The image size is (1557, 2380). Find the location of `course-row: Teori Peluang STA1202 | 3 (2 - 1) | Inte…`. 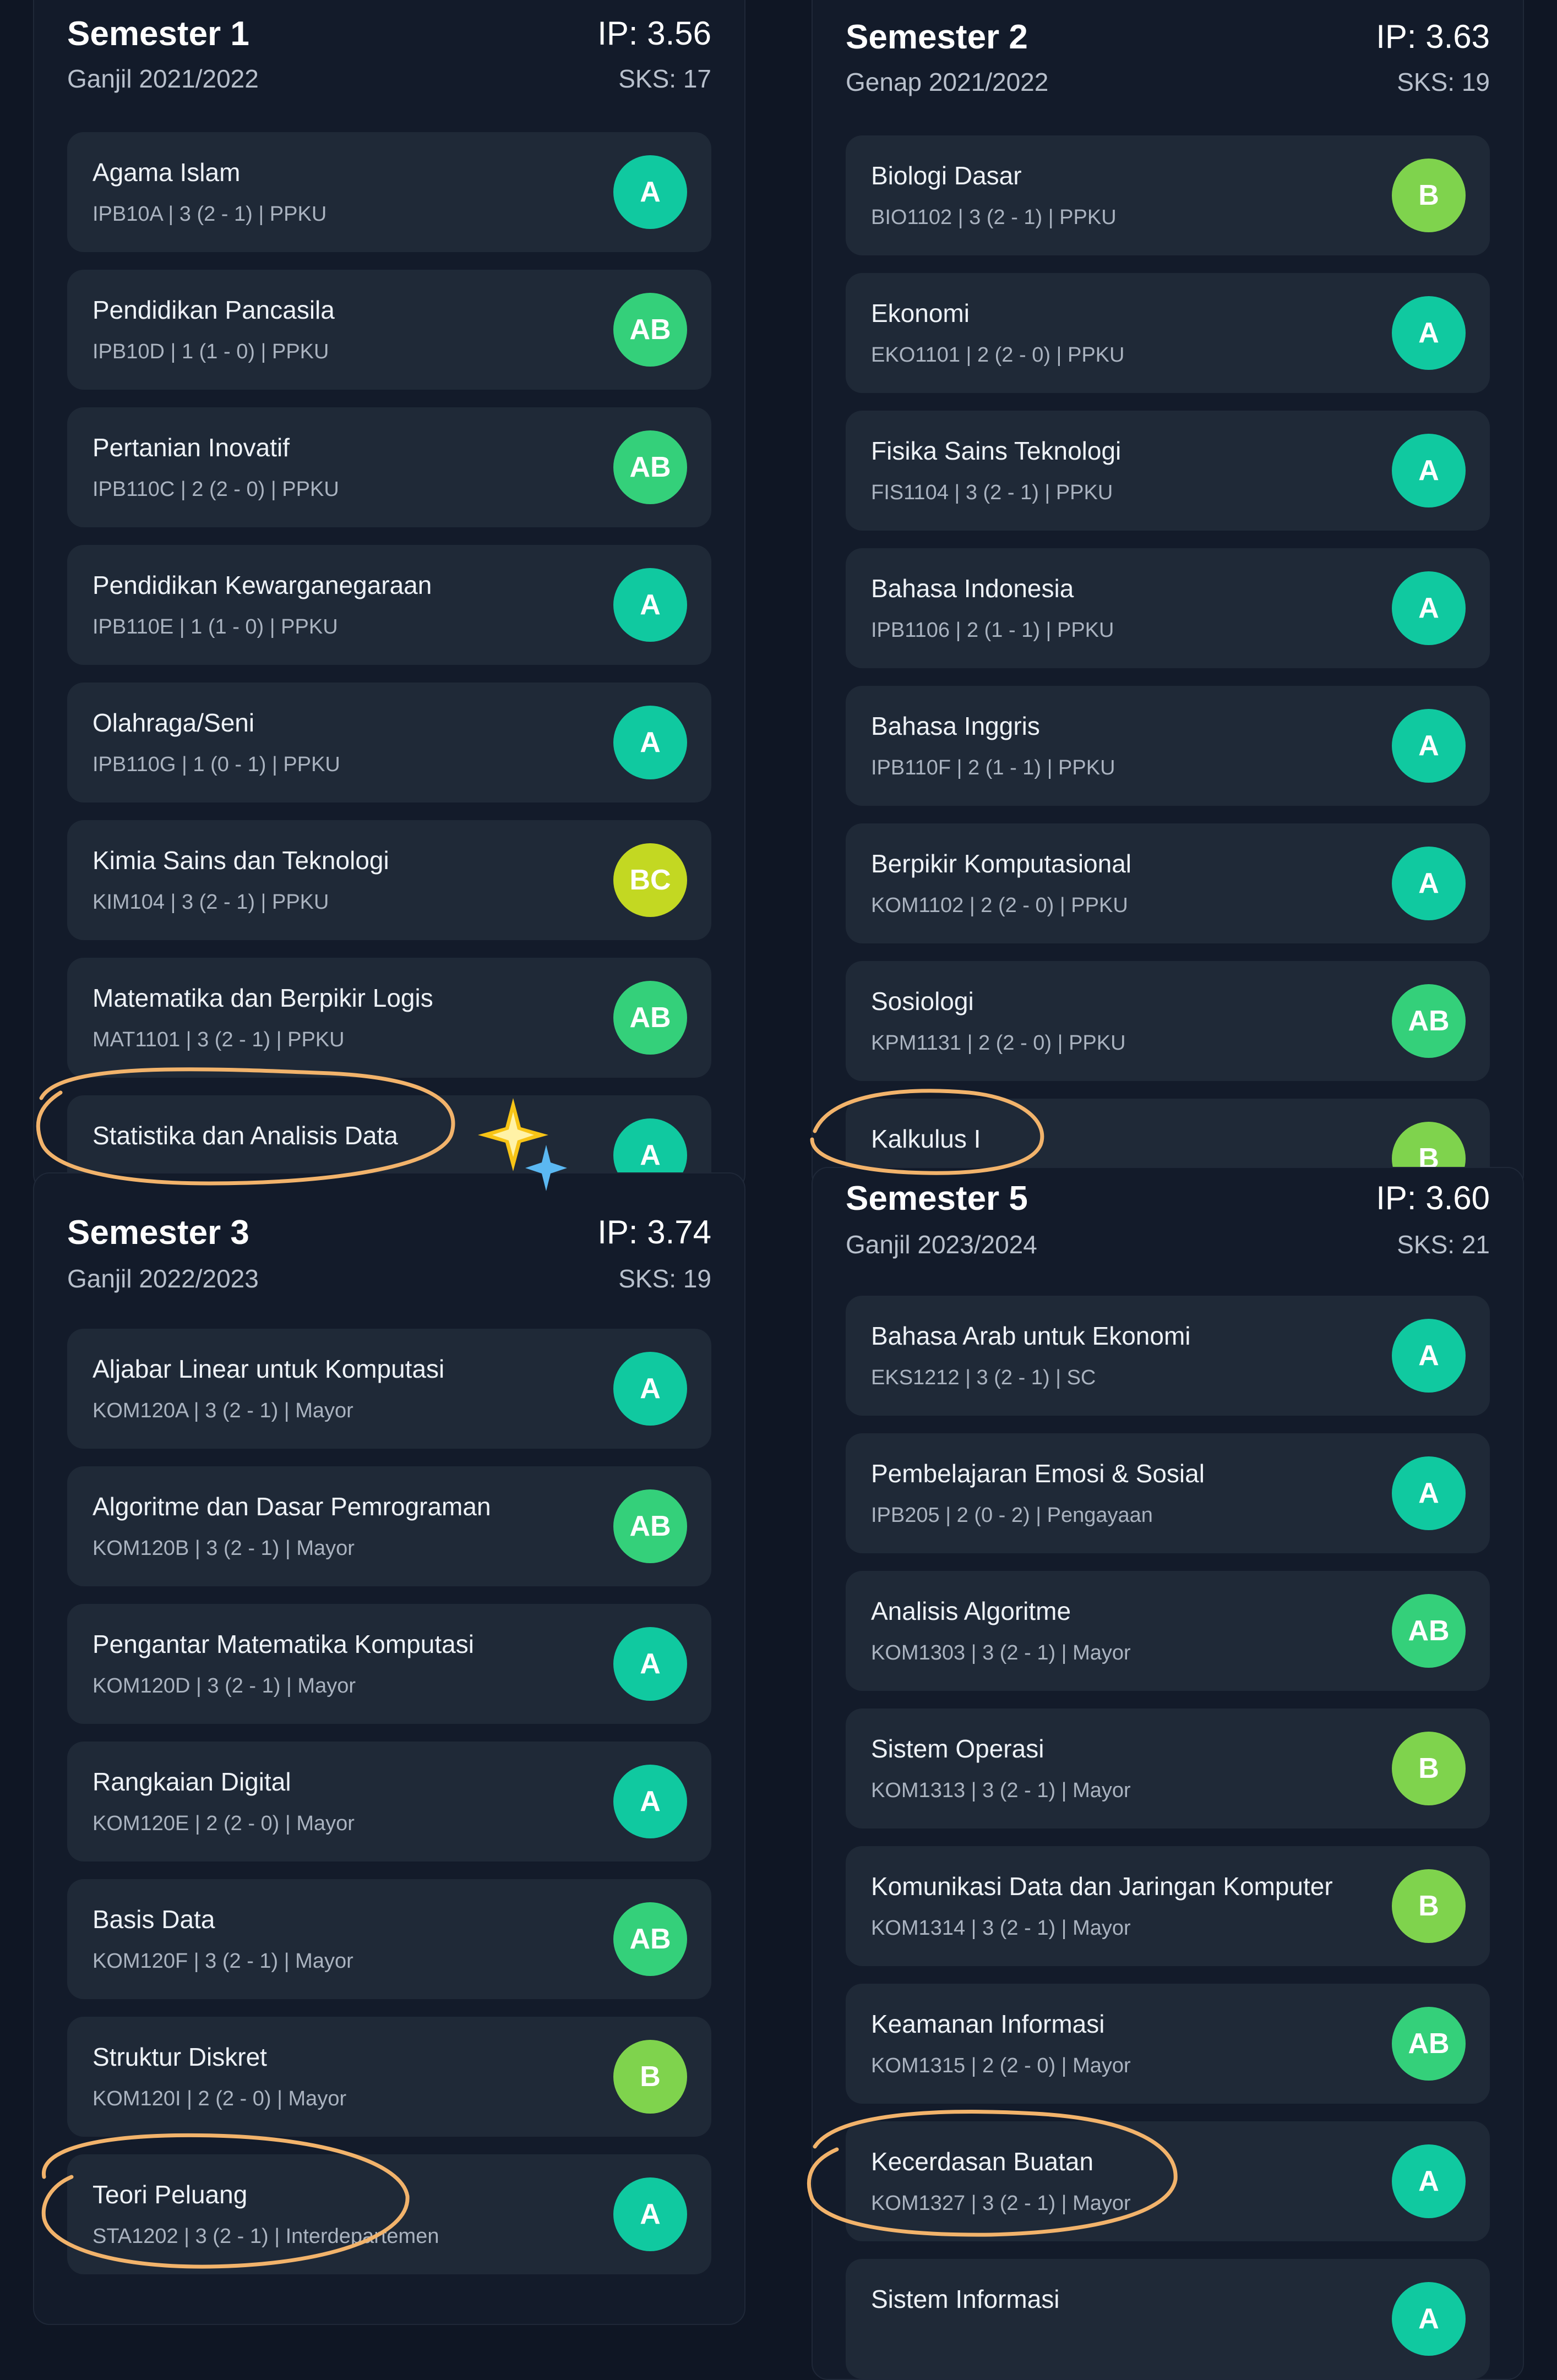

course-row: Teori Peluang STA1202 | 3 (2 - 1) | Inte… is located at coordinates (389, 2214).